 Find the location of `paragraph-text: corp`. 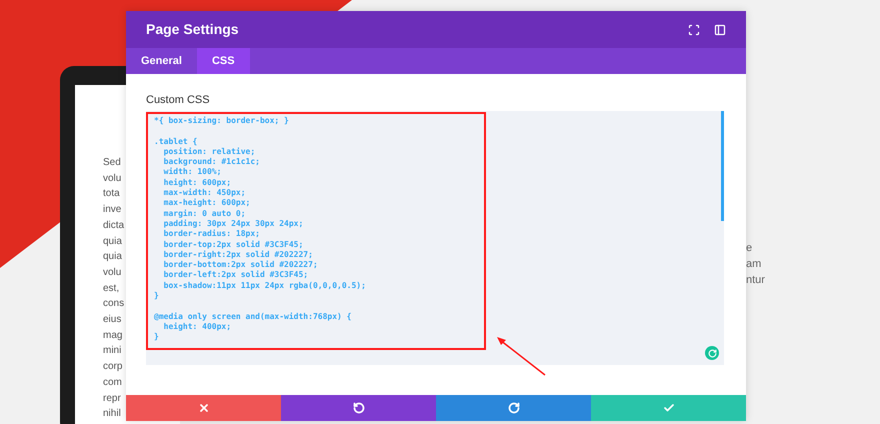

paragraph-text: corp is located at coordinates (112, 367).